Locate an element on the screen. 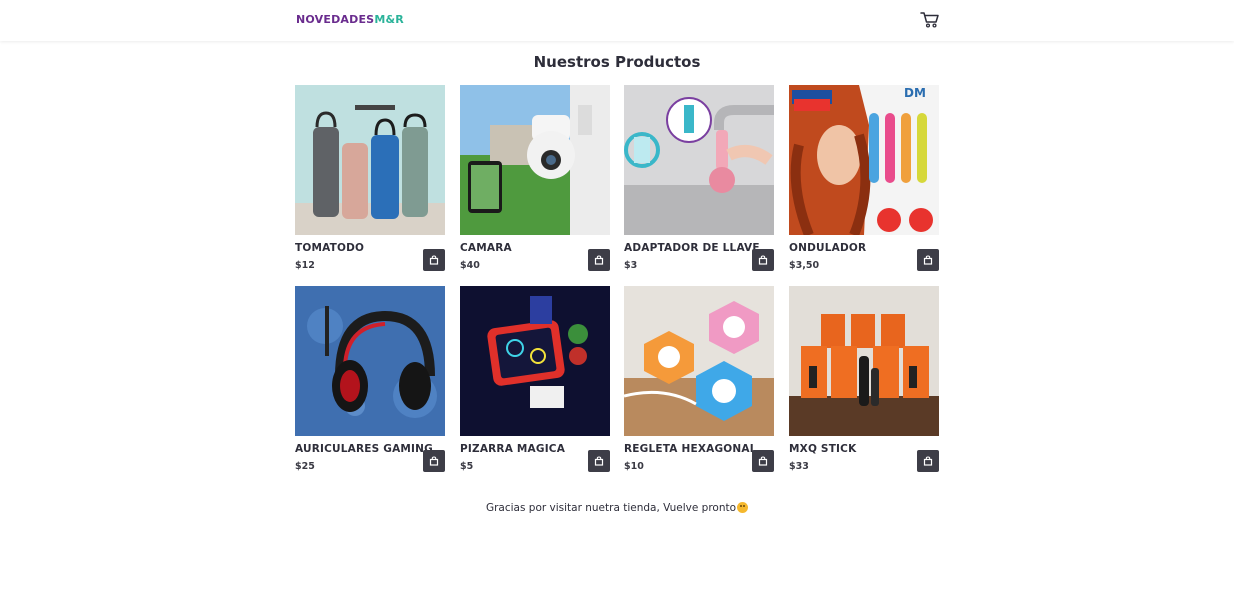 The height and width of the screenshot is (593, 1234). top-navbar: NOVEDADESM&R is located at coordinates (617, 20).